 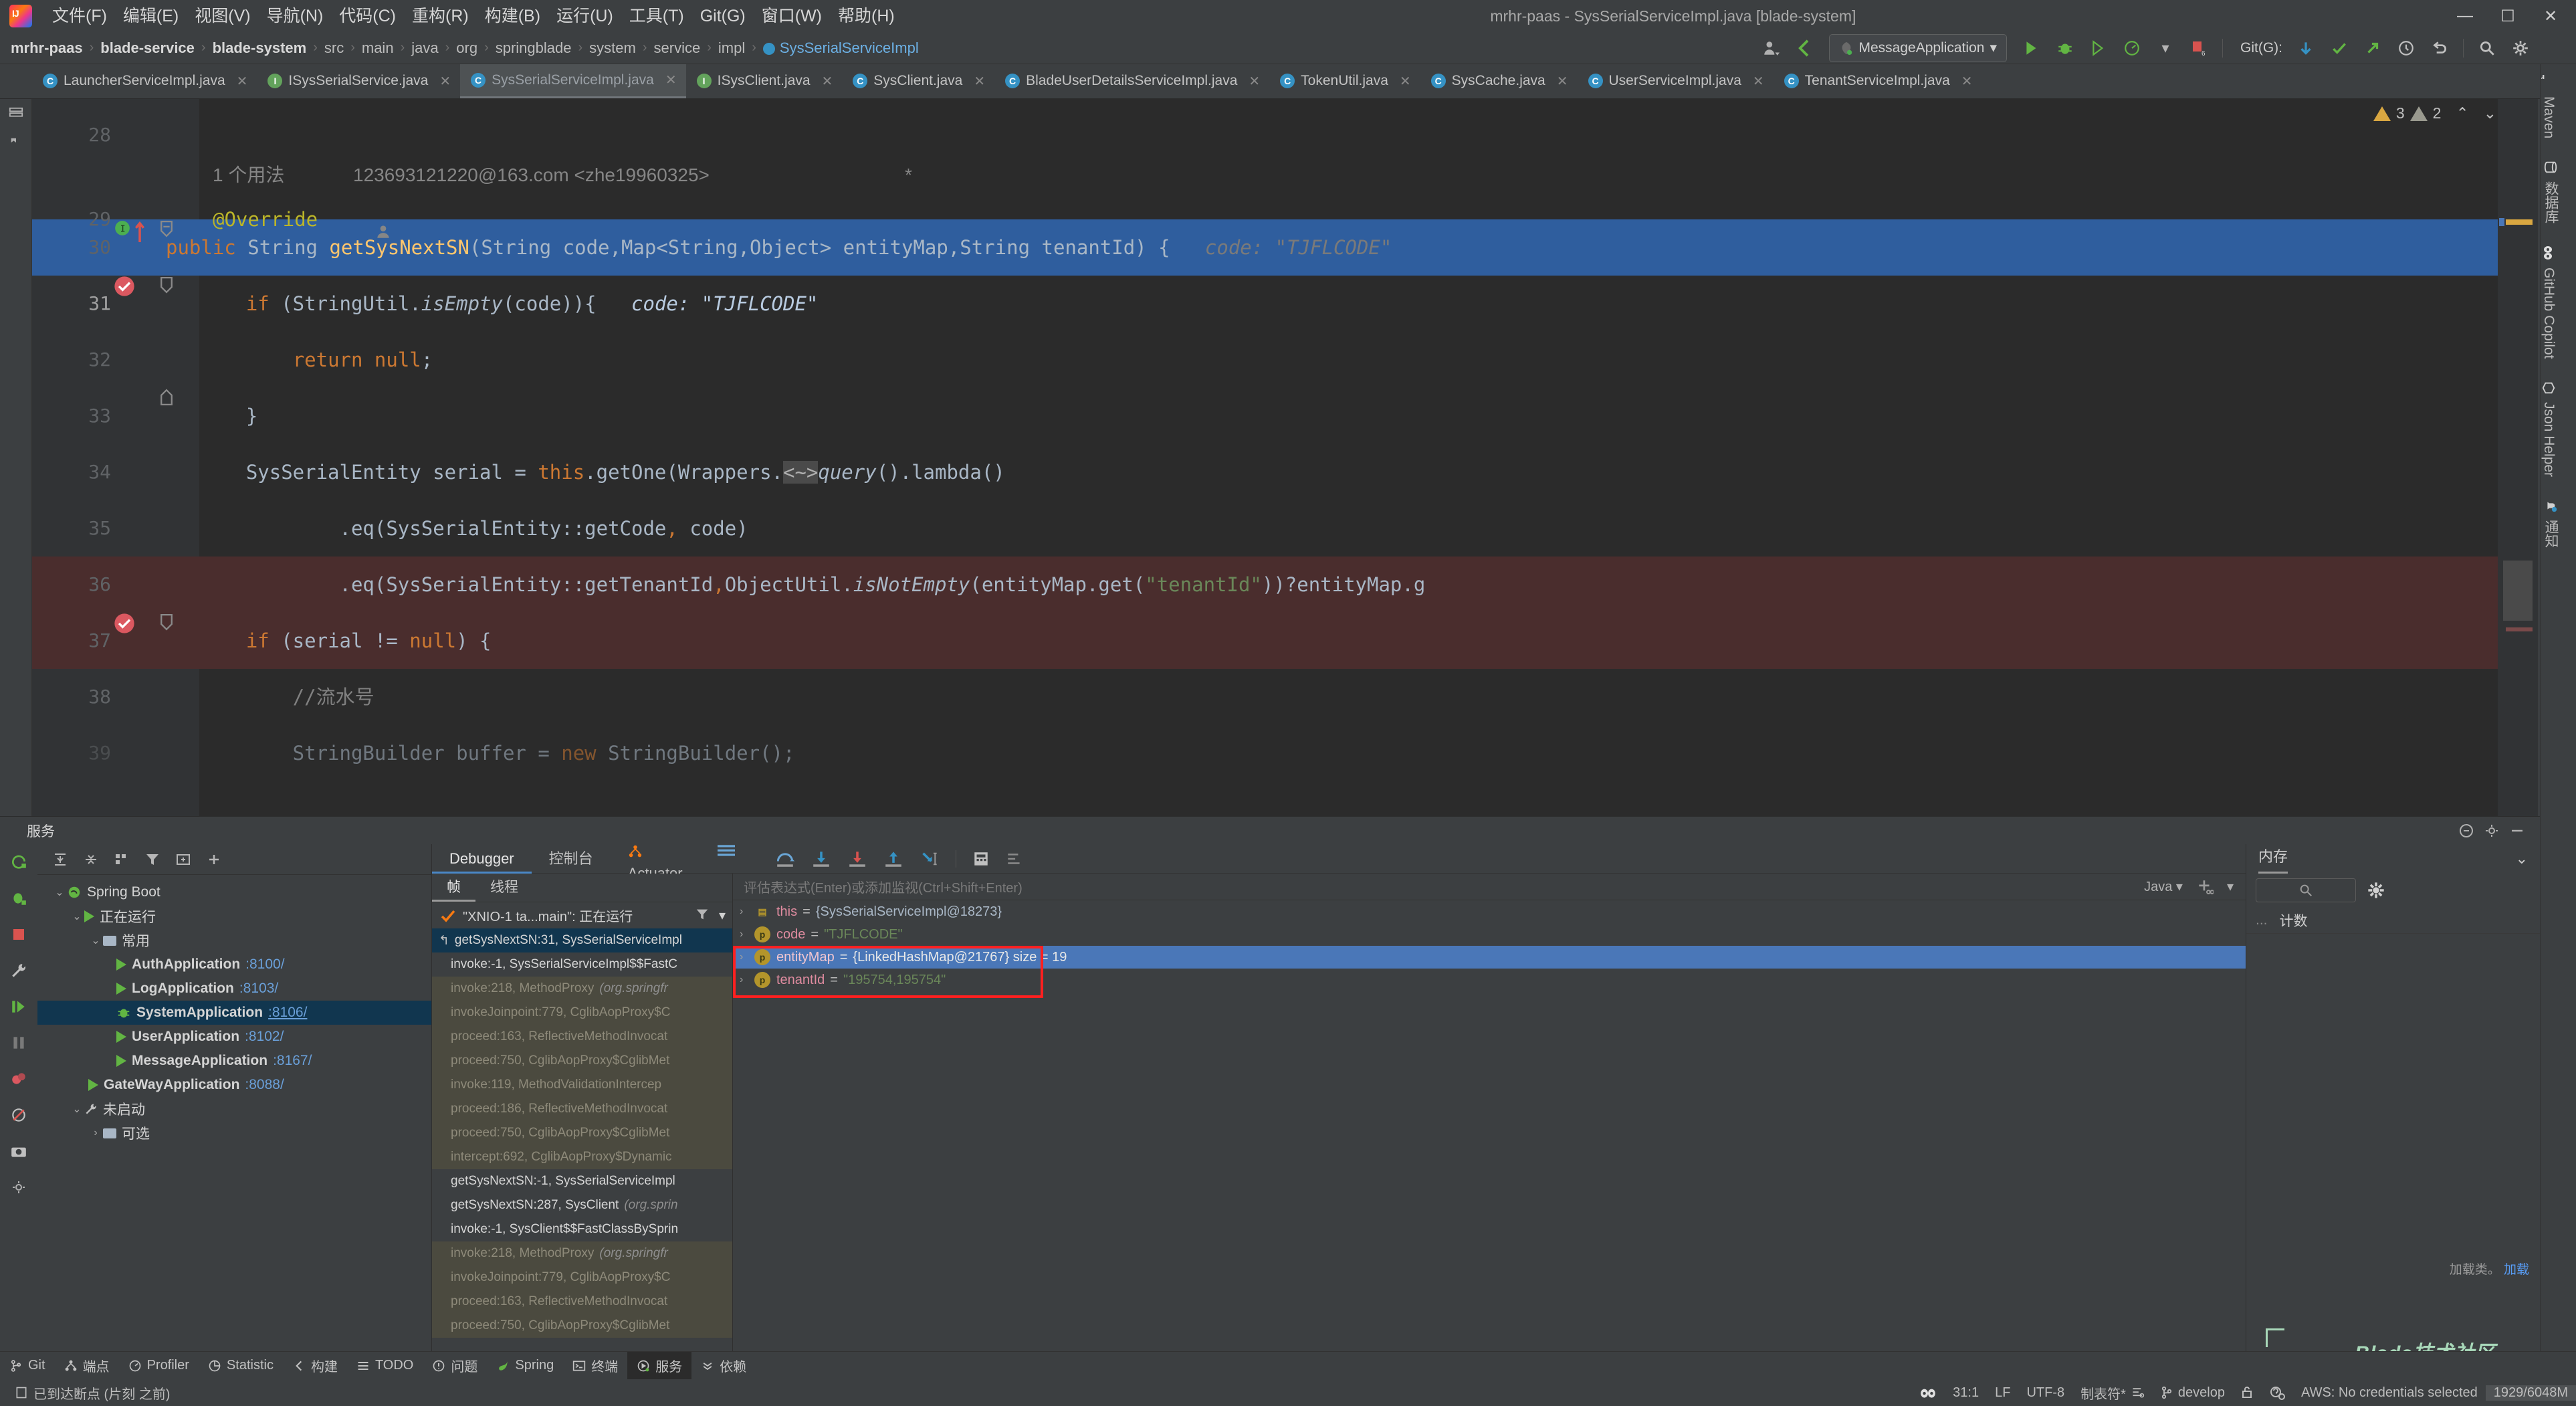 What do you see at coordinates (95, 1133) in the screenshot?
I see `chevron-right-icon: ›` at bounding box center [95, 1133].